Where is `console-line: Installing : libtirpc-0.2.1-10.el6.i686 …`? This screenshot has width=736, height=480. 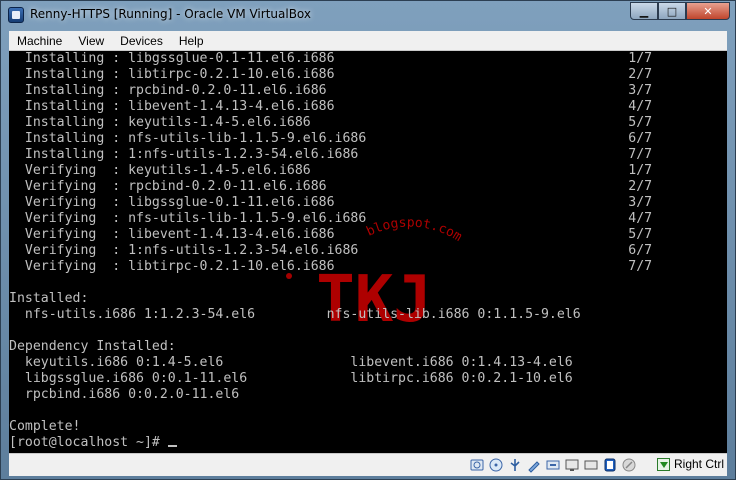
console-line: Installing : libtirpc-0.2.1-10.el6.i686 … is located at coordinates (331, 74).